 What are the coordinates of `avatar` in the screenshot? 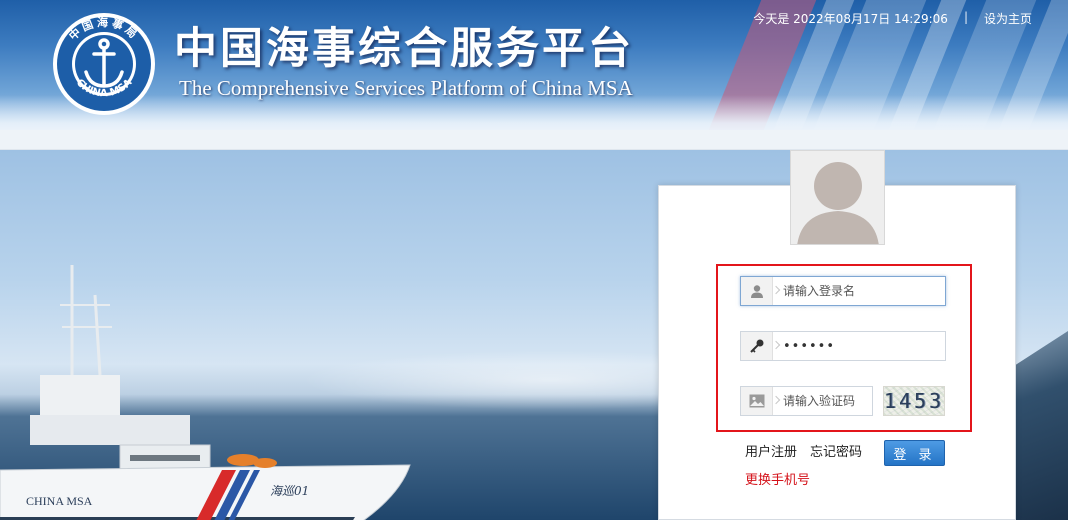 It's located at (837, 197).